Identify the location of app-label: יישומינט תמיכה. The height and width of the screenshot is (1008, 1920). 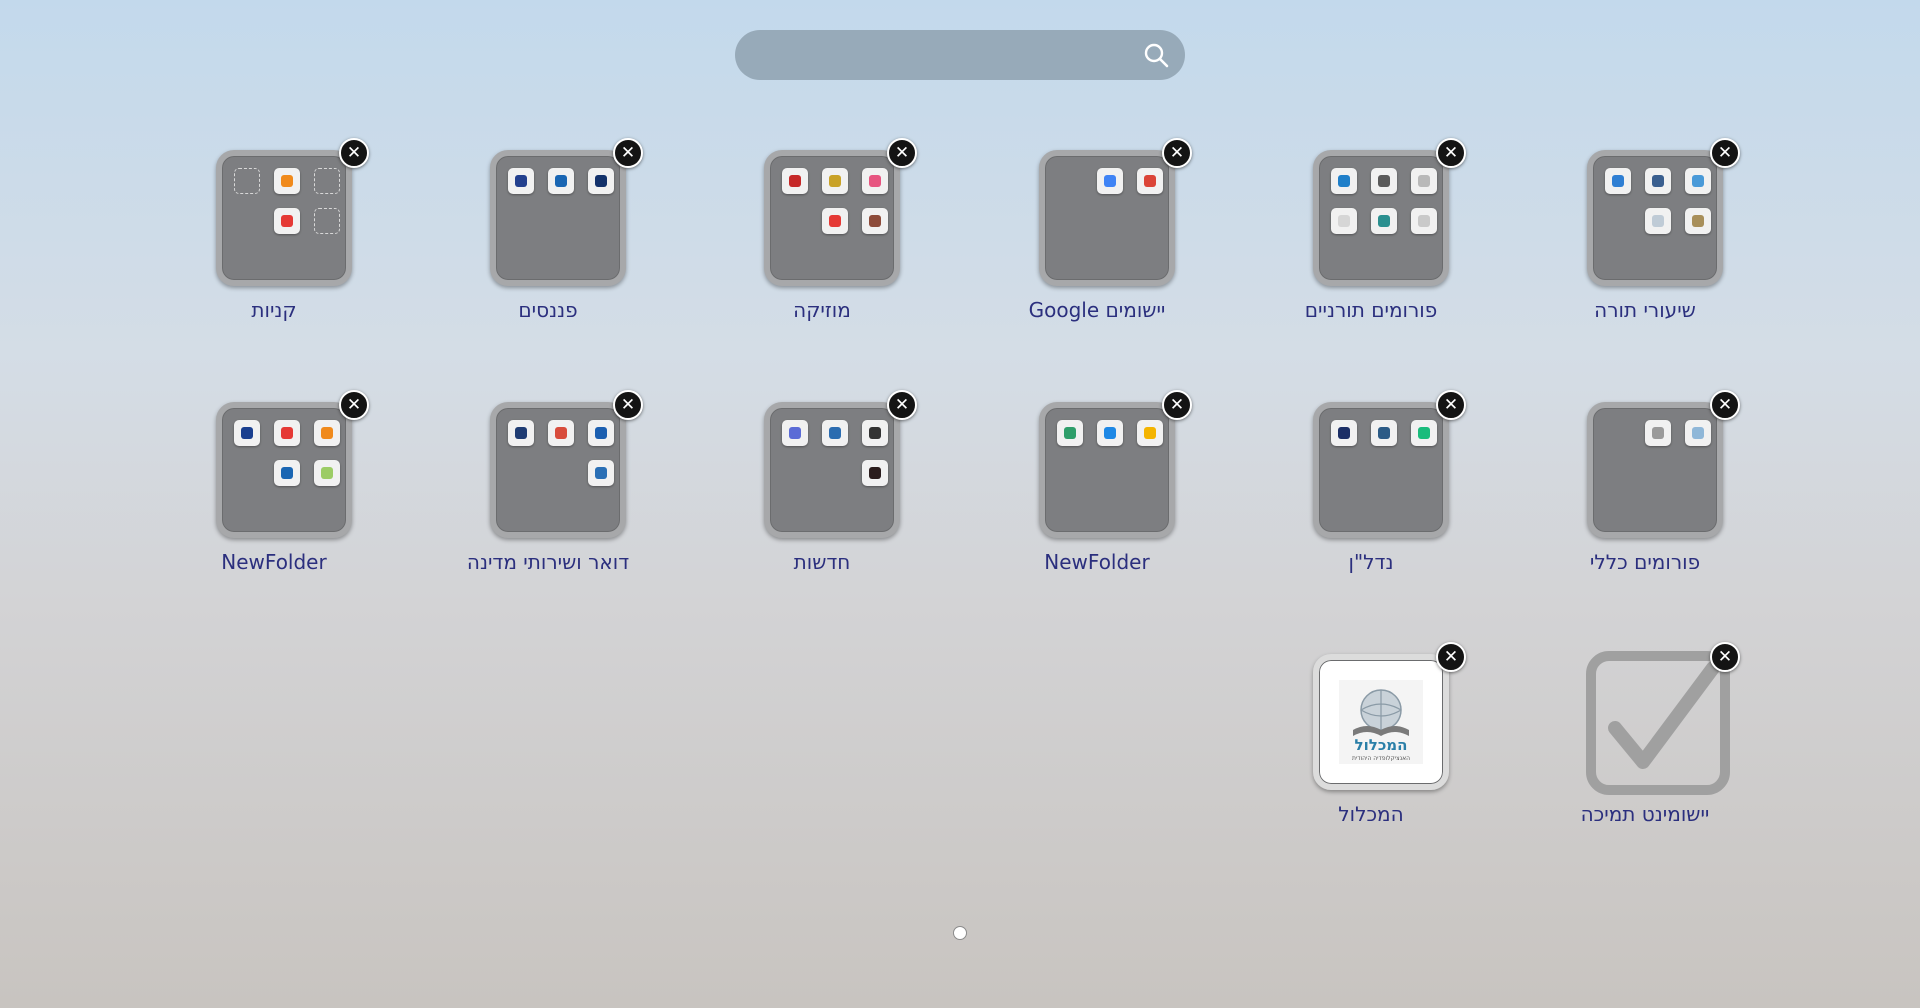
(1645, 814).